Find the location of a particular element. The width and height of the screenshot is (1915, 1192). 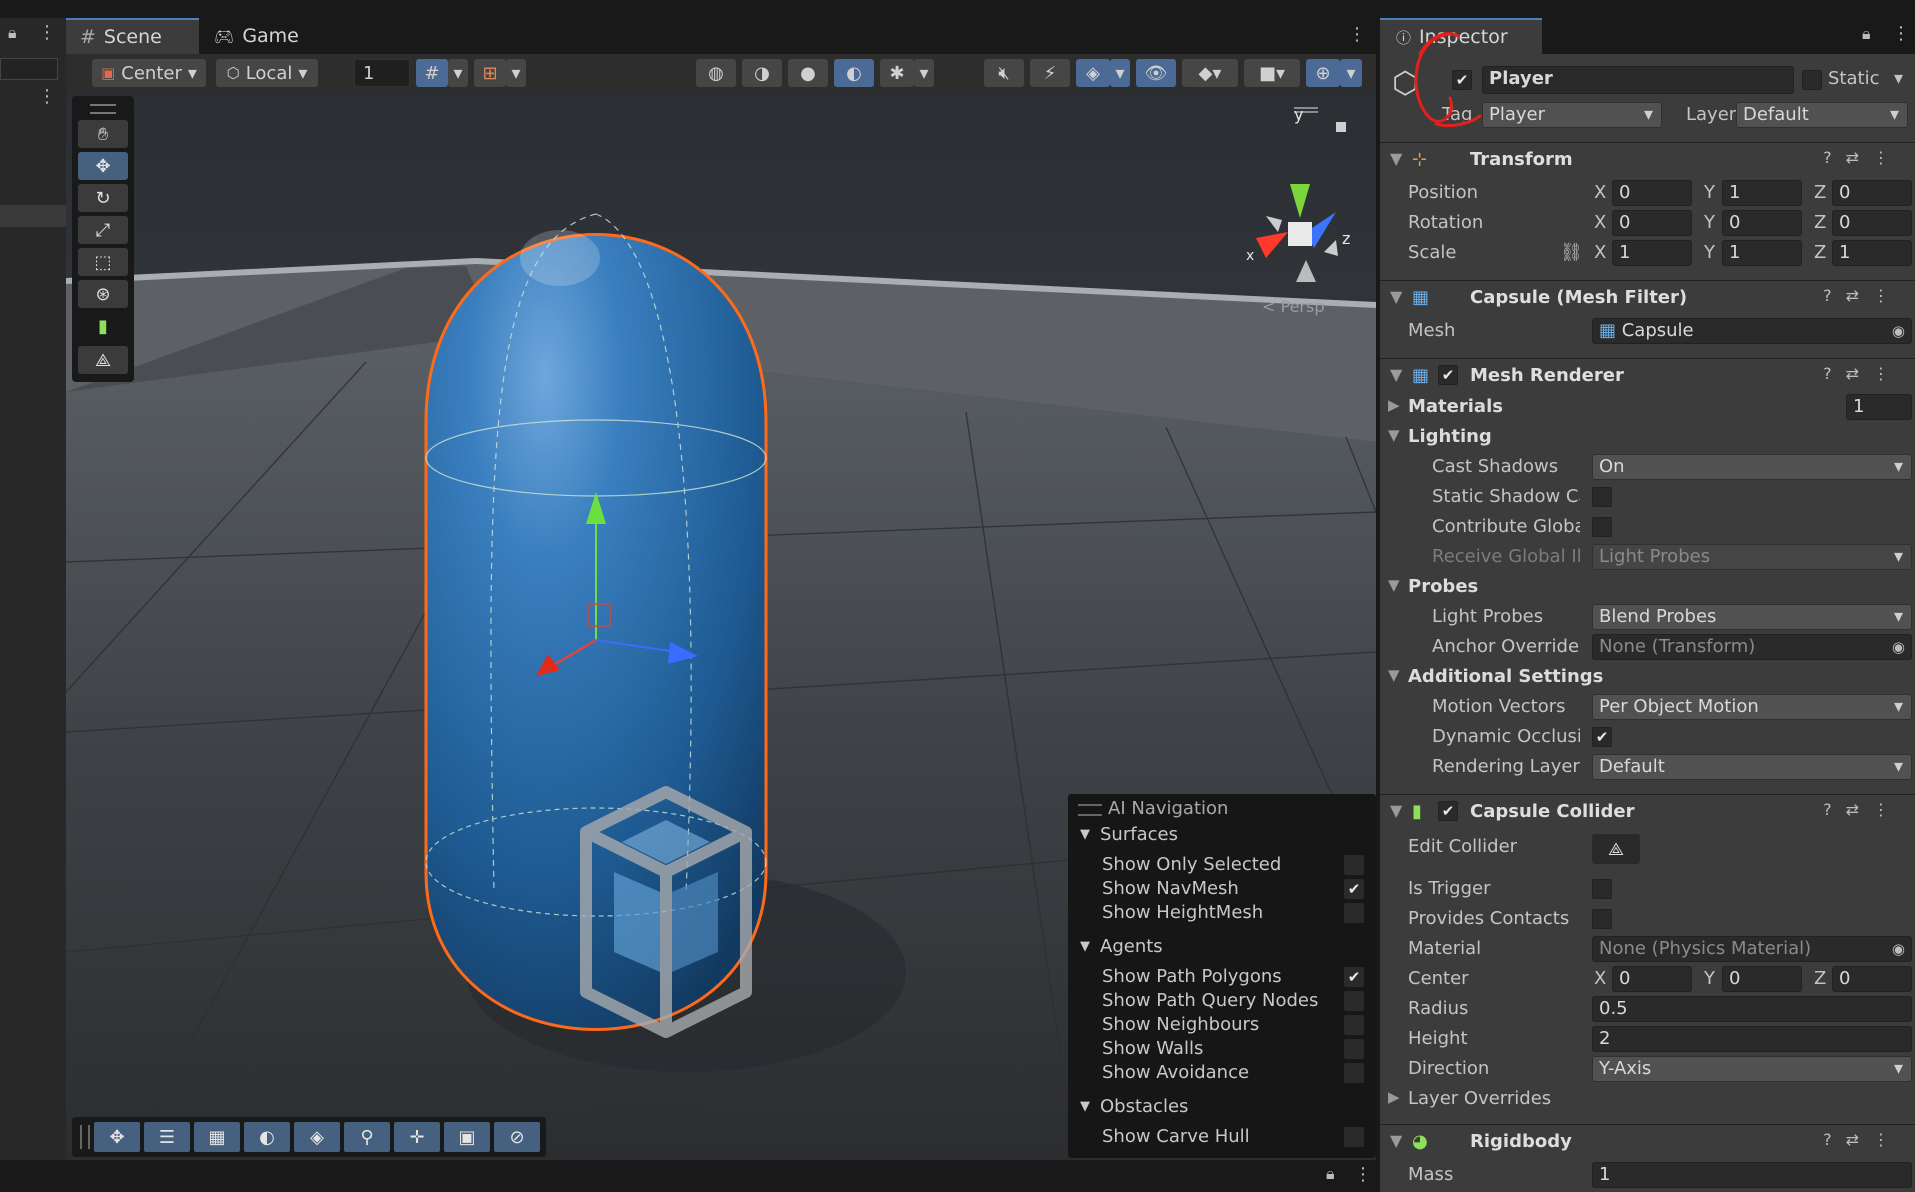

capsule-collider-header: ▼ ▮ ✔ Capsule Collider ?⇄⋮ is located at coordinates (1647, 811).